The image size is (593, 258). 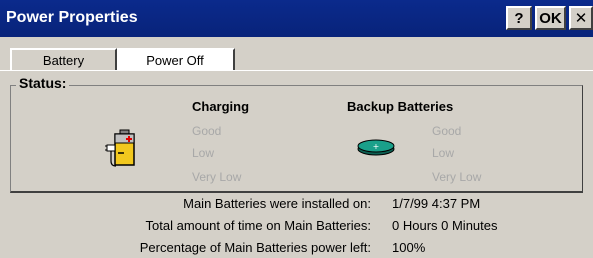 I want to click on charging-heading: Charging, so click(x=221, y=106).